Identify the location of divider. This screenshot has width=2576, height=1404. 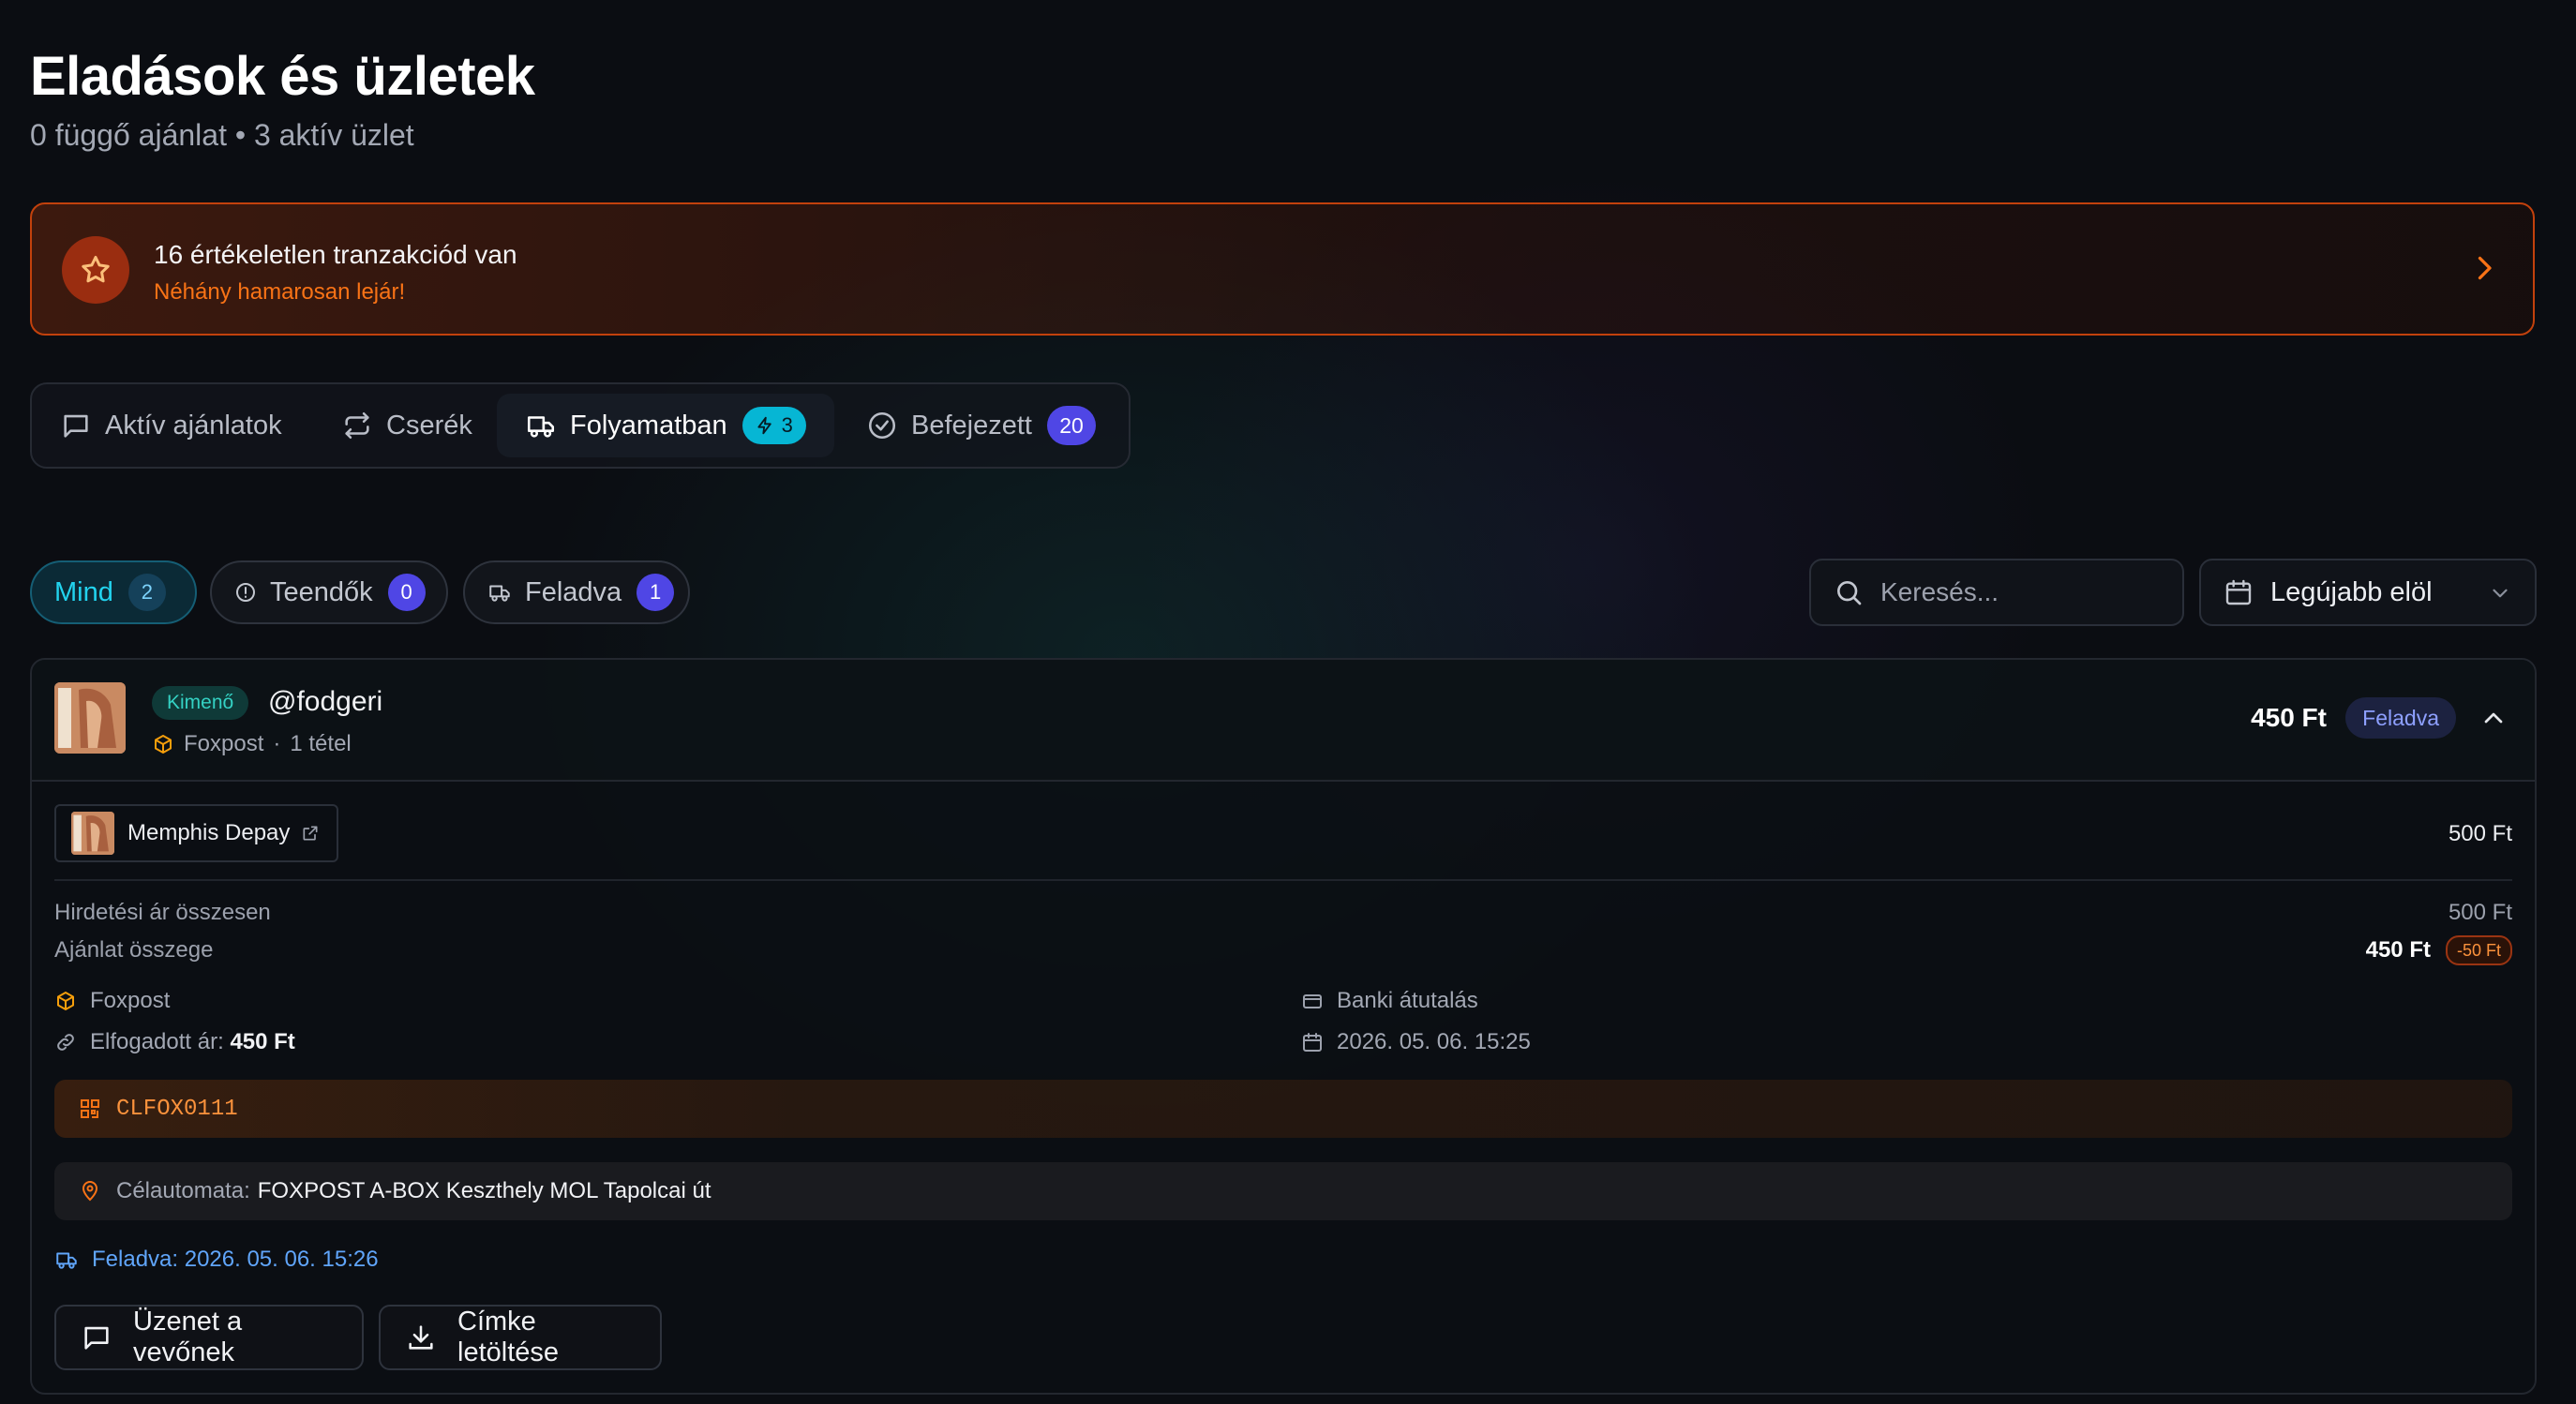
(1283, 880).